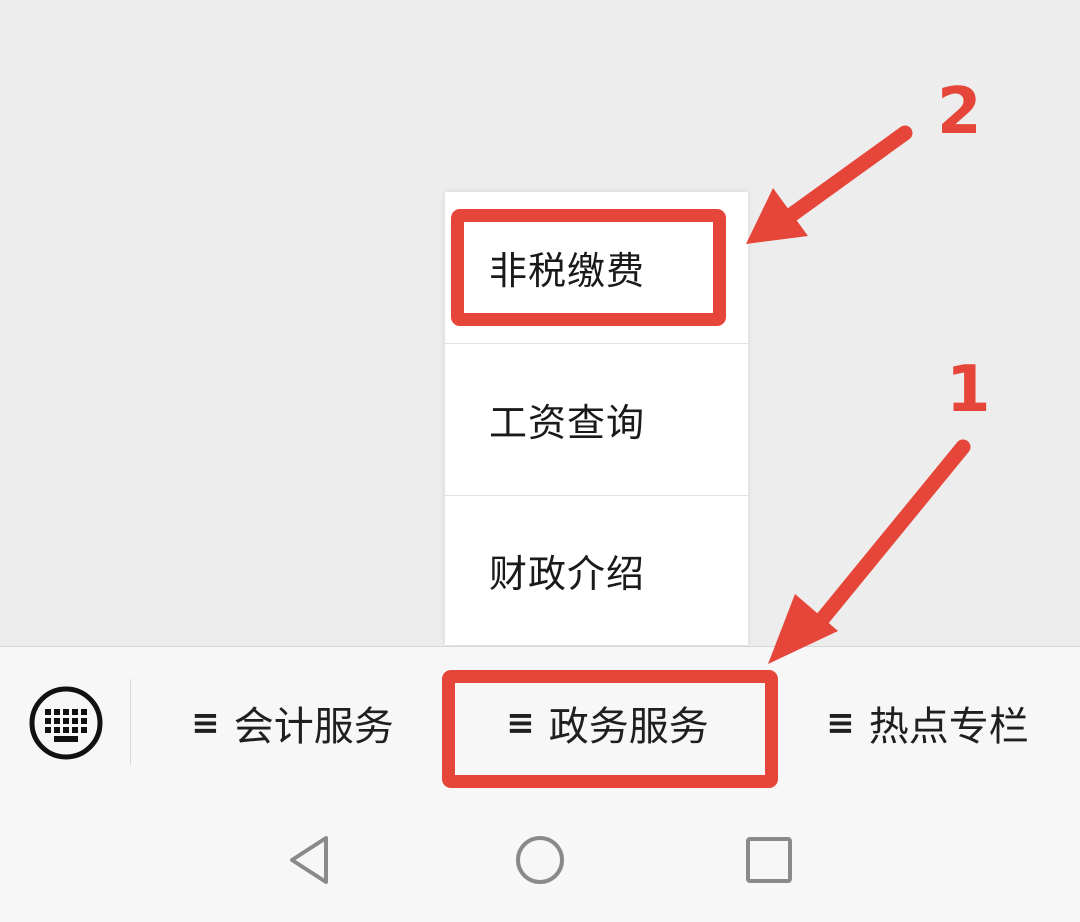 The image size is (1080, 922). What do you see at coordinates (948, 727) in the screenshot?
I see `menu-tab-label: 热点专栏` at bounding box center [948, 727].